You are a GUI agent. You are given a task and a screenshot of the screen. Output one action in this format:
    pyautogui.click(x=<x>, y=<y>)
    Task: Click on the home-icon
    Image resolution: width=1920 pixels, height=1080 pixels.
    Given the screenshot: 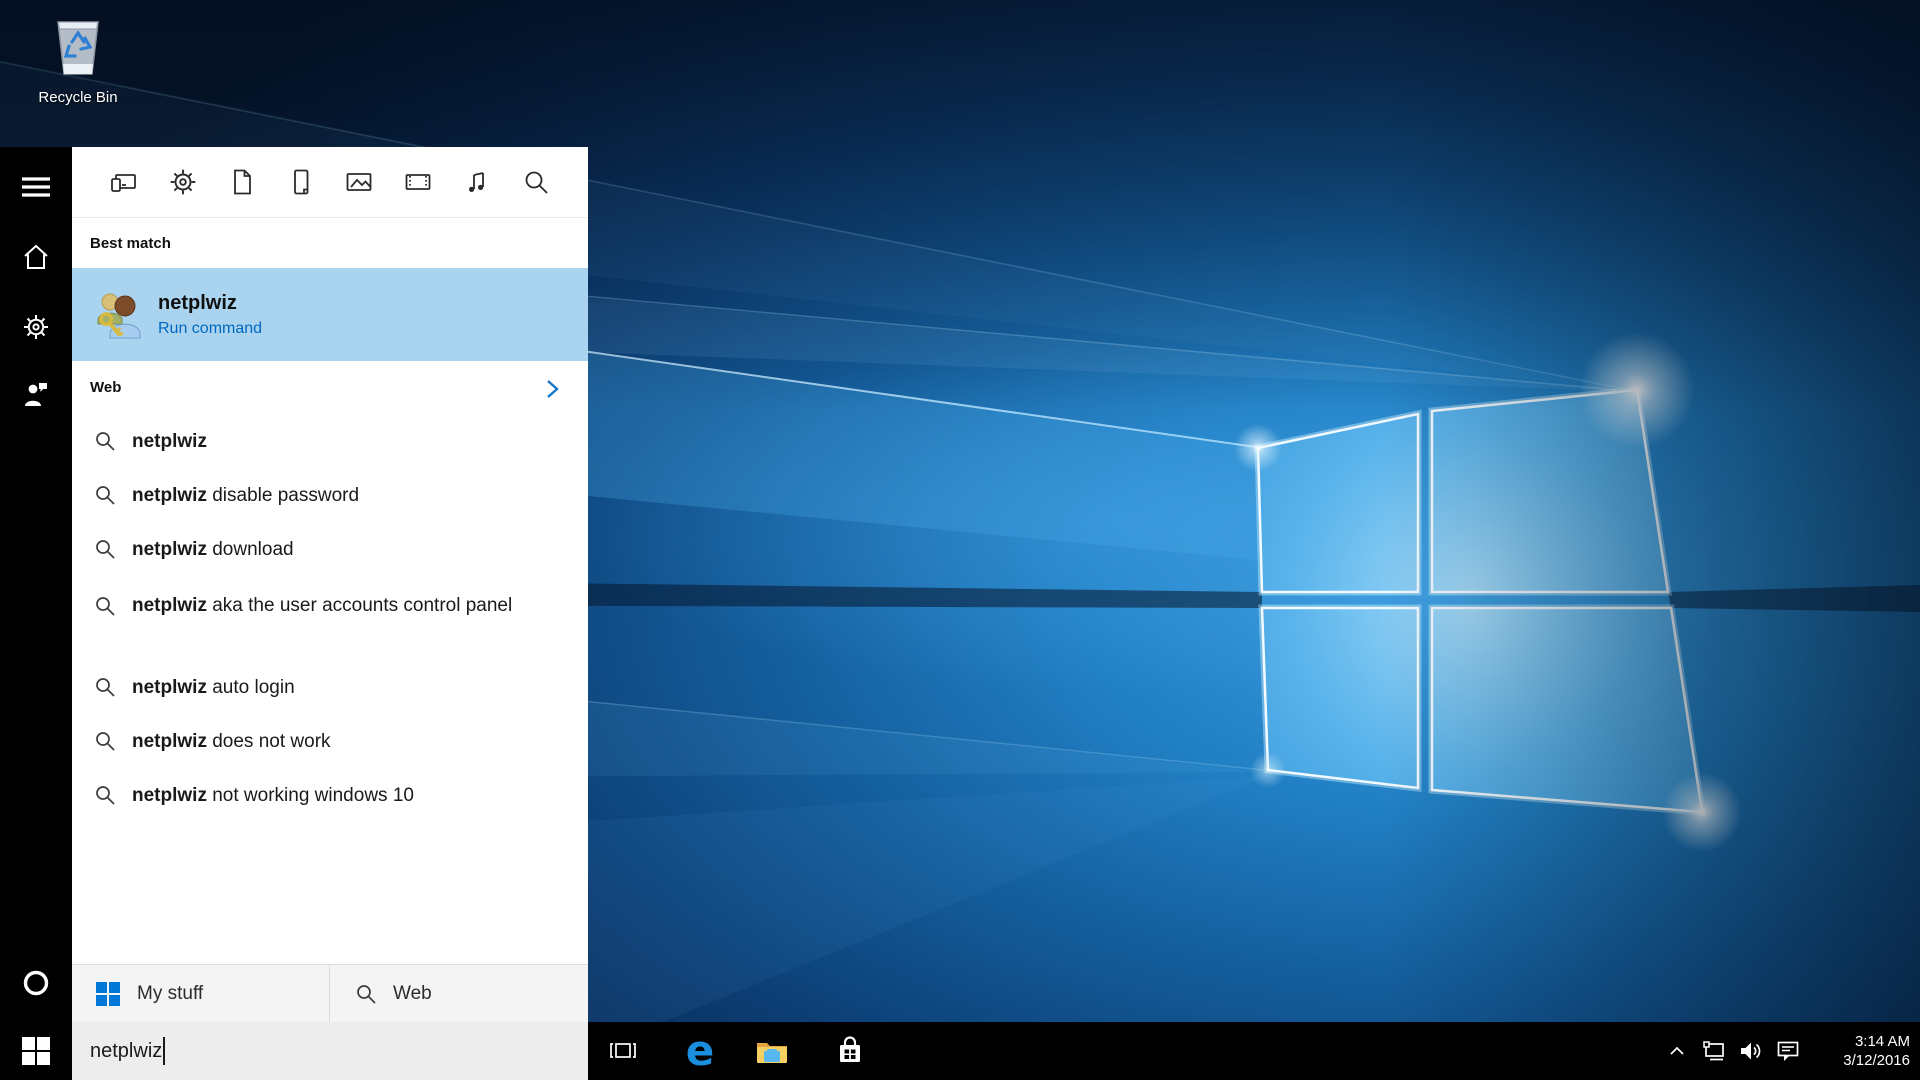 What is the action you would take?
    pyautogui.click(x=36, y=256)
    